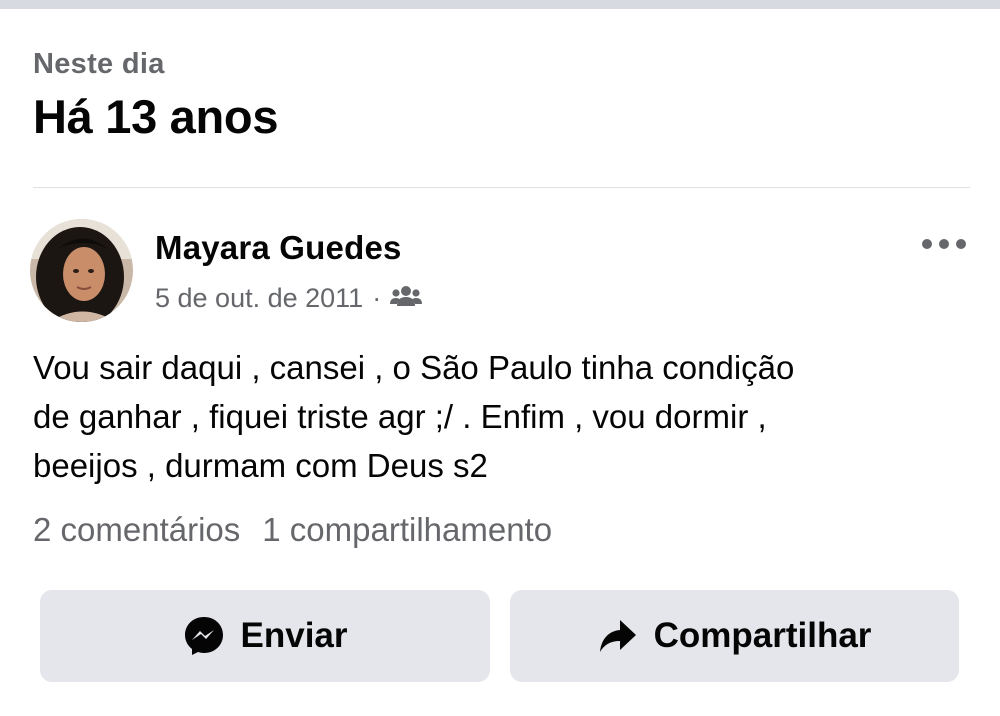 This screenshot has height=716, width=1000. What do you see at coordinates (278, 248) in the screenshot?
I see `author-name: Mayara Guedes` at bounding box center [278, 248].